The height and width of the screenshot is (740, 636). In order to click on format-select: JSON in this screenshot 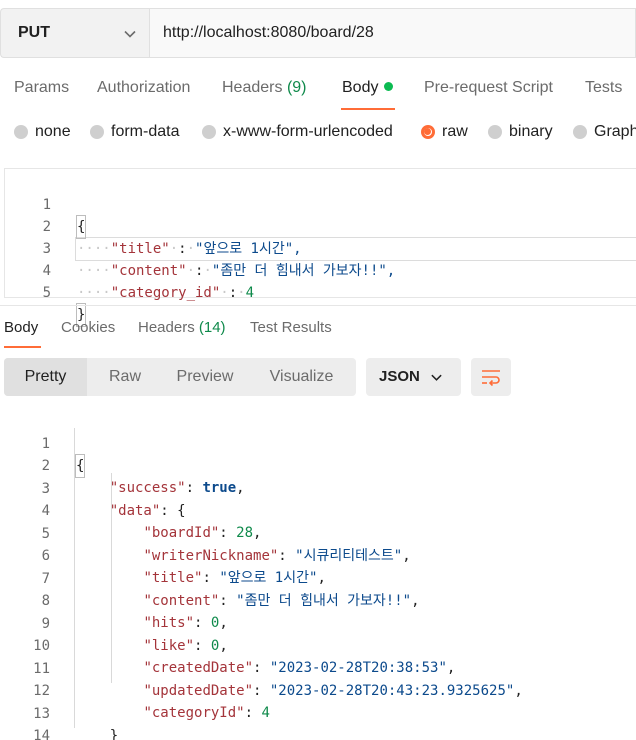, I will do `click(413, 377)`.